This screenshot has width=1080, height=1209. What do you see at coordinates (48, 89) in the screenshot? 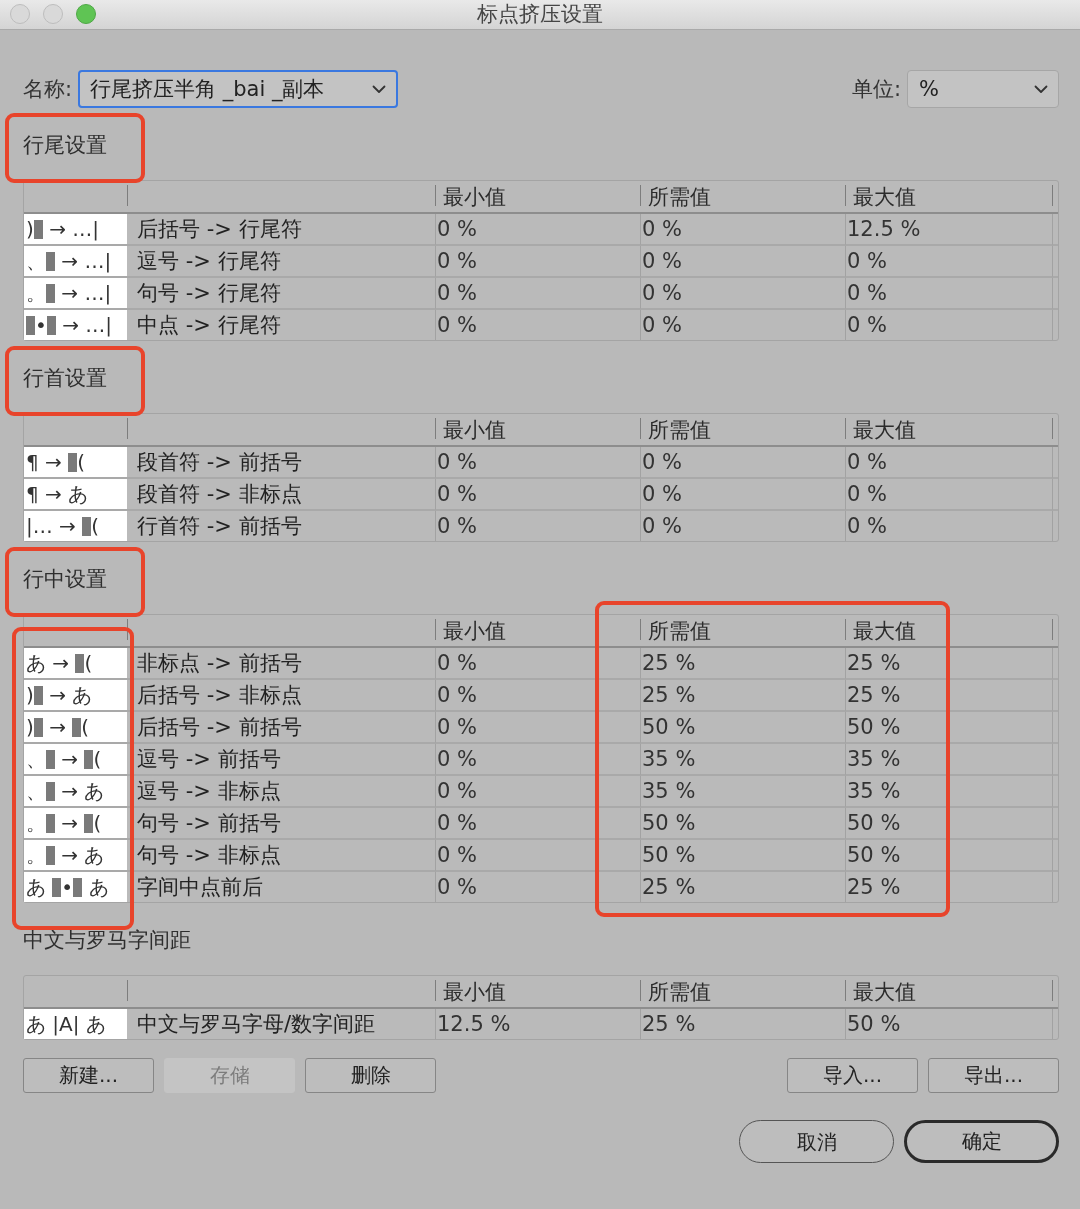
I see `field-label: 名称:` at bounding box center [48, 89].